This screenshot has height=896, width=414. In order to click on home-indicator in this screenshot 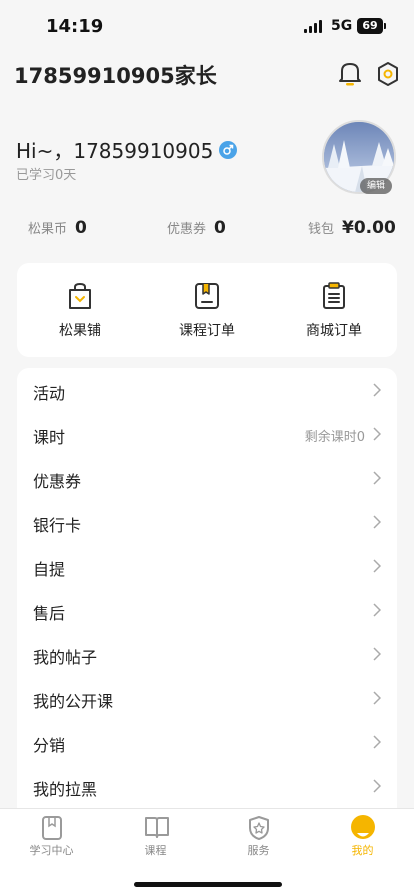, I will do `click(208, 884)`.